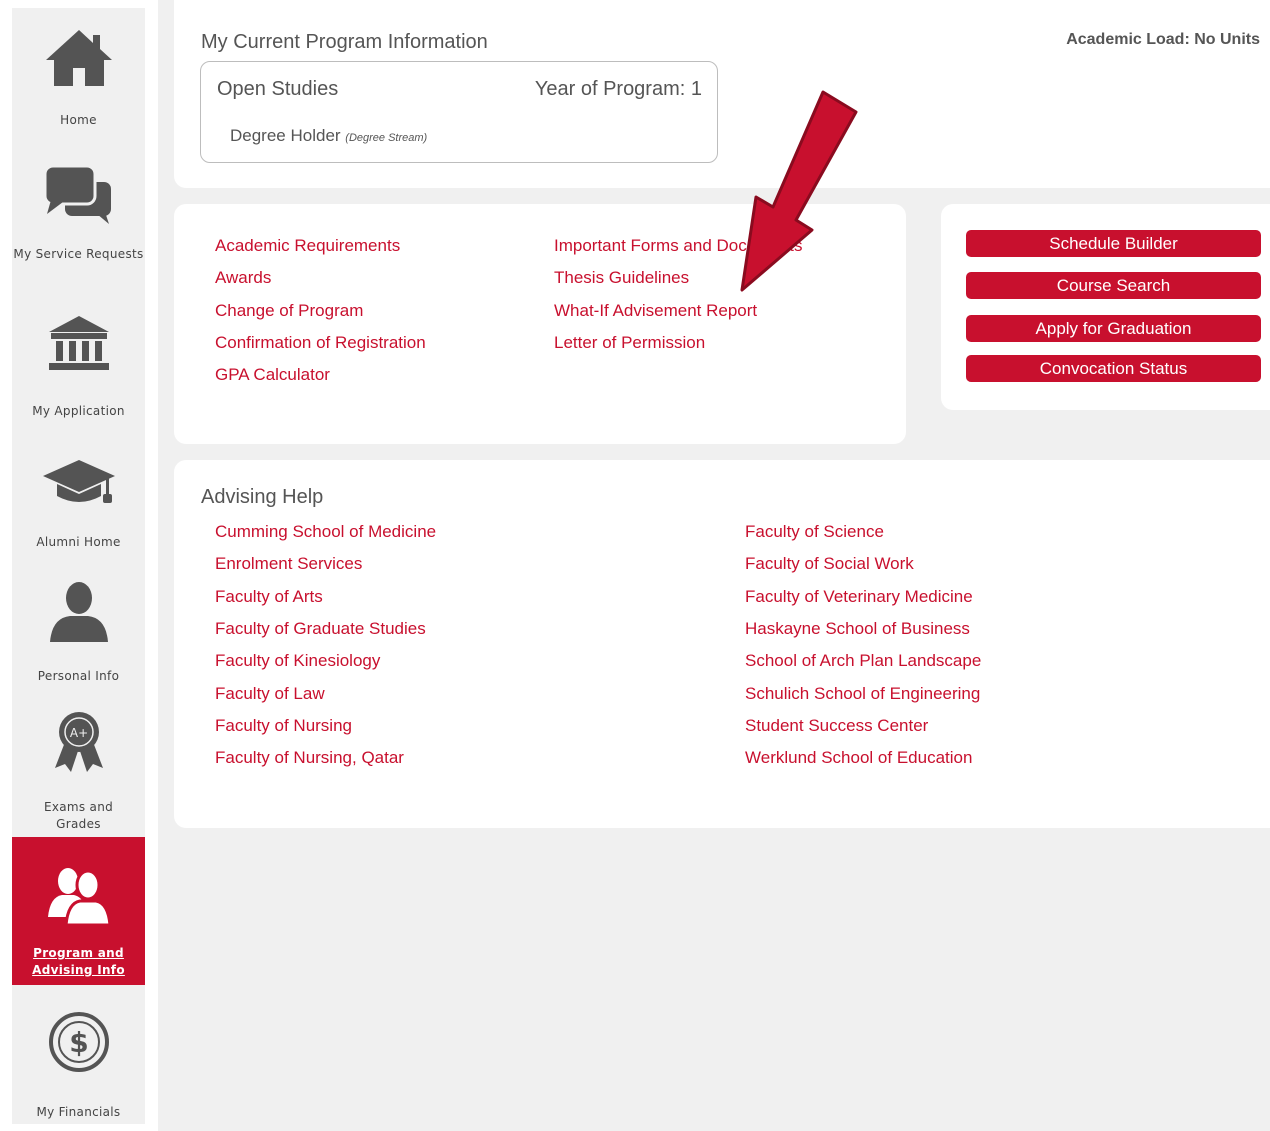  Describe the element at coordinates (1113, 368) in the screenshot. I see `convocation-status-button: Convocation Status` at that location.